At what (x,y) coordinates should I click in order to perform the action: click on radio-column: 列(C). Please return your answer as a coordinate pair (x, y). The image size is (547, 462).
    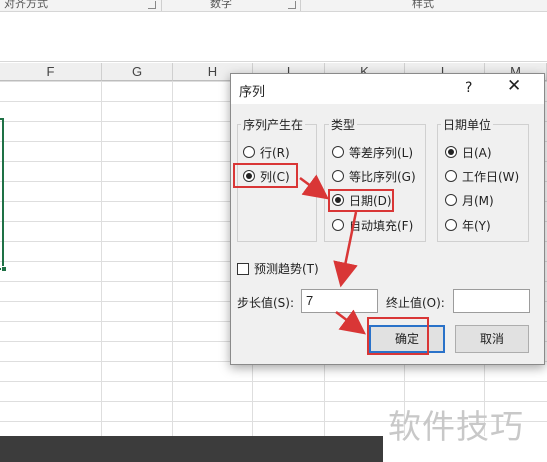
    Looking at the image, I should click on (266, 176).